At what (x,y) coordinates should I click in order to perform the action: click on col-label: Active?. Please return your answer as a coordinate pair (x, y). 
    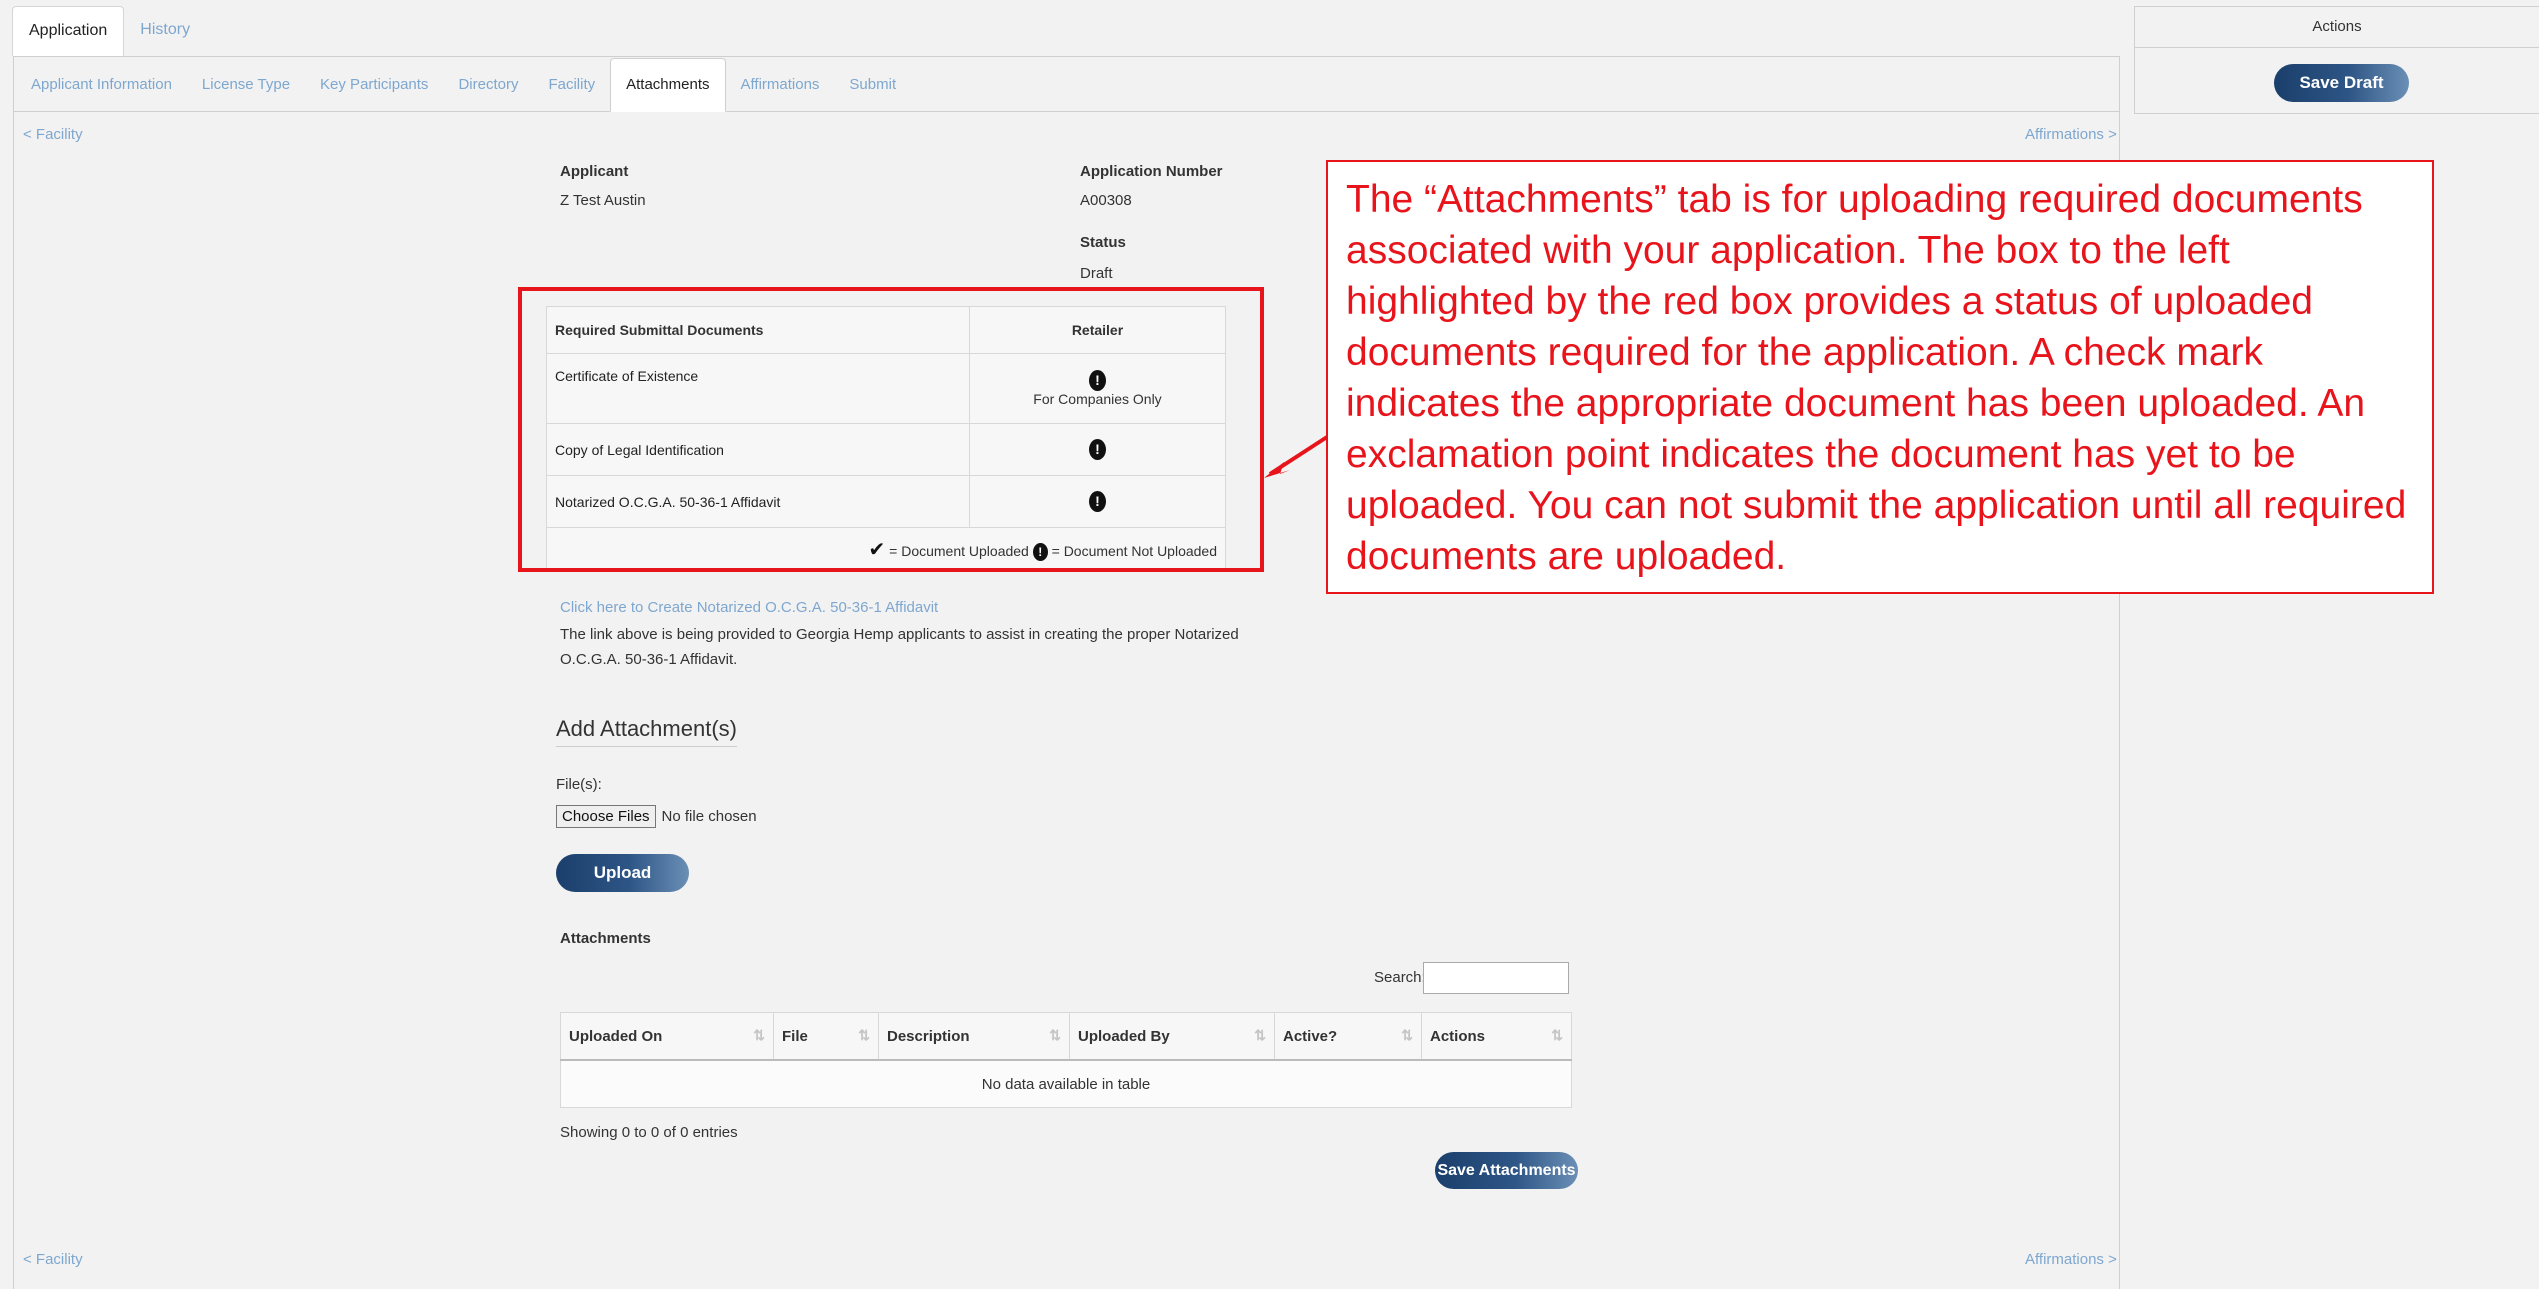
    Looking at the image, I should click on (1310, 1036).